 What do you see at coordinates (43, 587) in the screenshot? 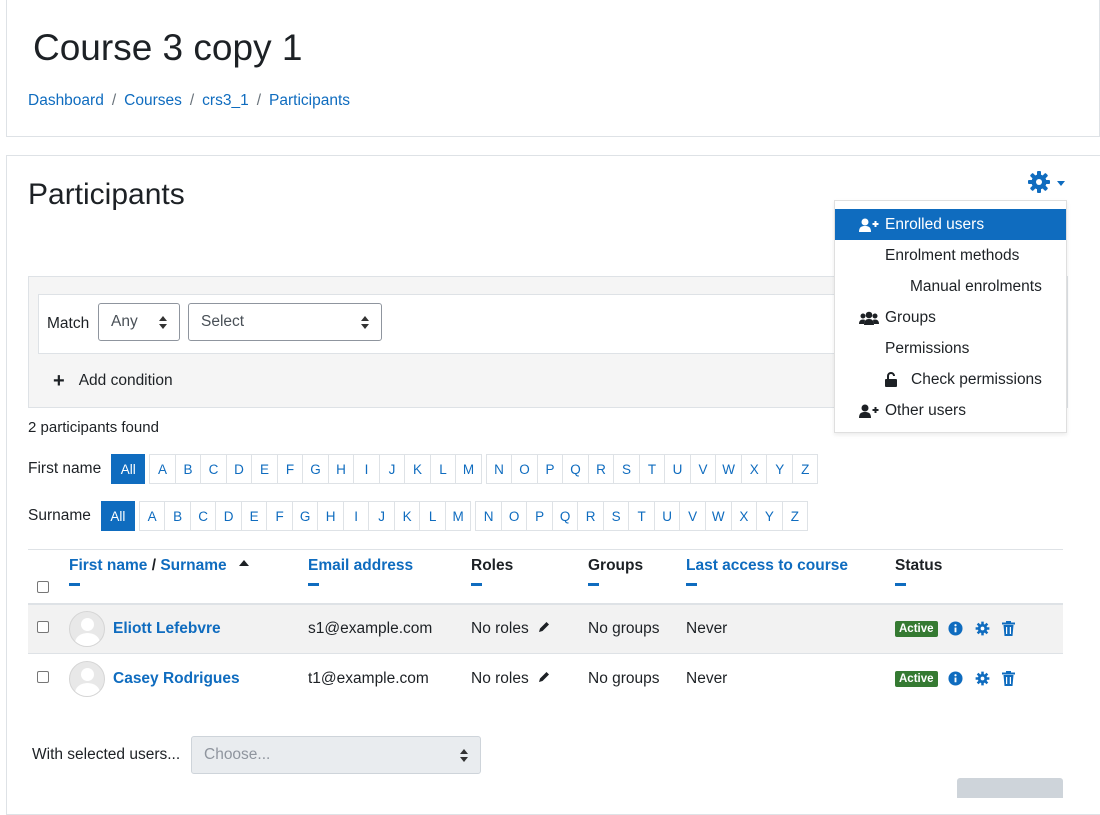
I see `select-all-checkbox` at bounding box center [43, 587].